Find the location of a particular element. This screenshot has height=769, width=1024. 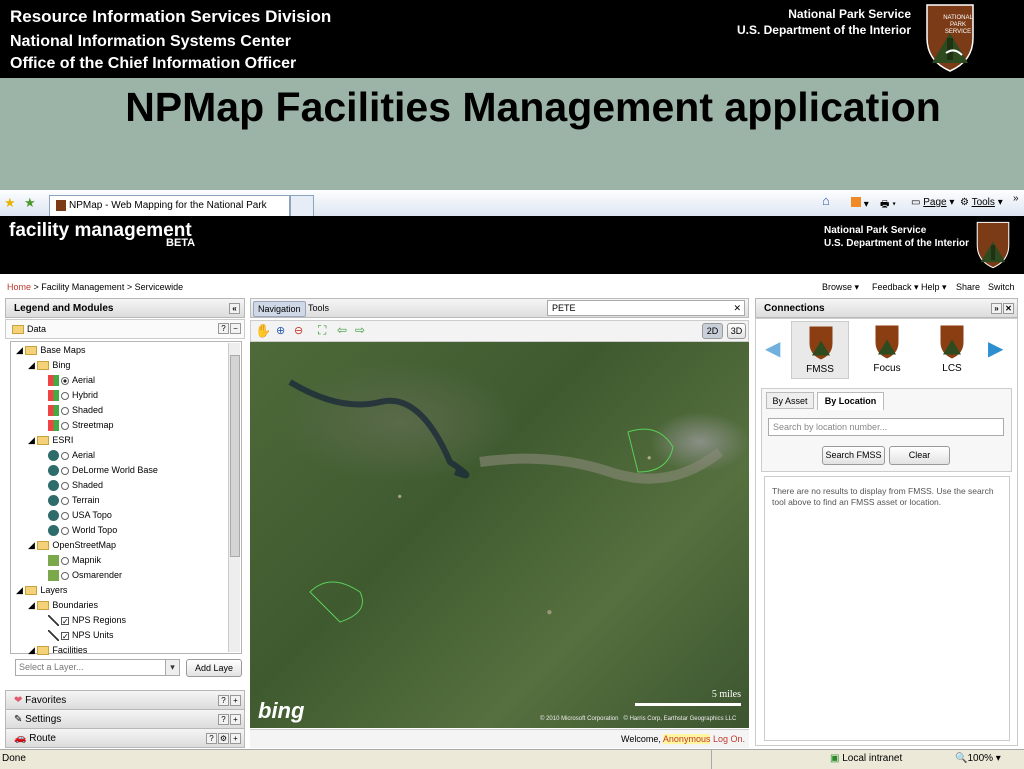

settings-help-icon: ? is located at coordinates (223, 719).